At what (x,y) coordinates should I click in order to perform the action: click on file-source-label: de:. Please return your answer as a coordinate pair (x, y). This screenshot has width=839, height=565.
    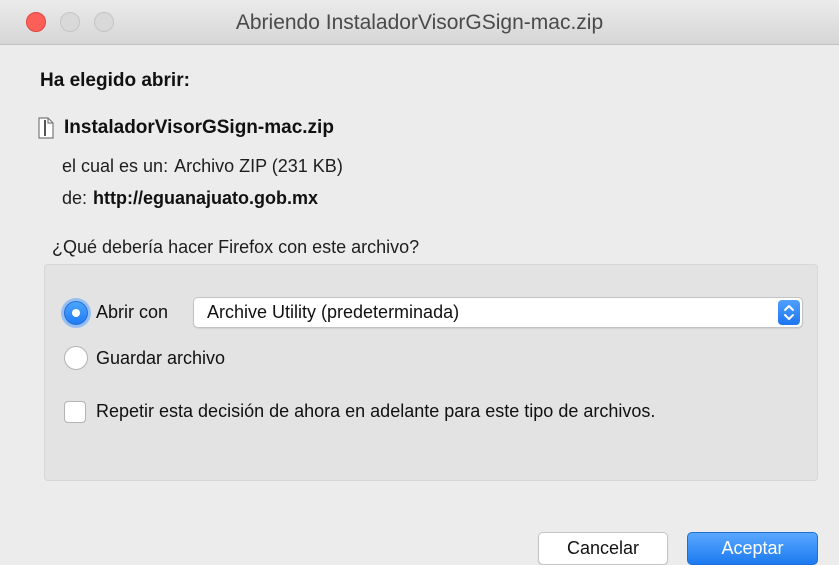
    Looking at the image, I should click on (75, 198).